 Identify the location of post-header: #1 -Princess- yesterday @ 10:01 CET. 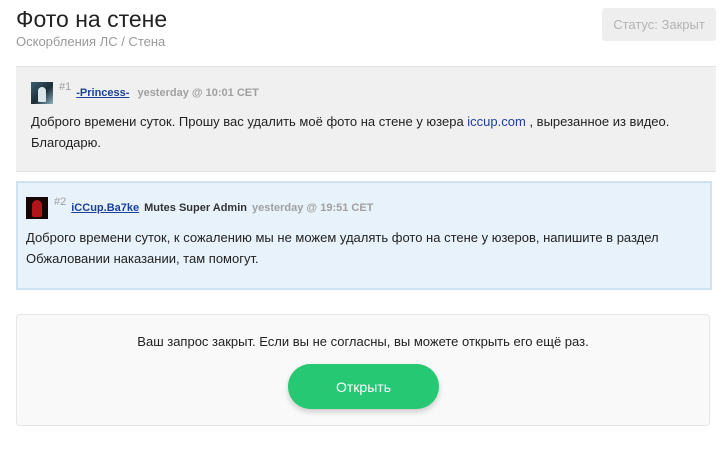
(145, 92).